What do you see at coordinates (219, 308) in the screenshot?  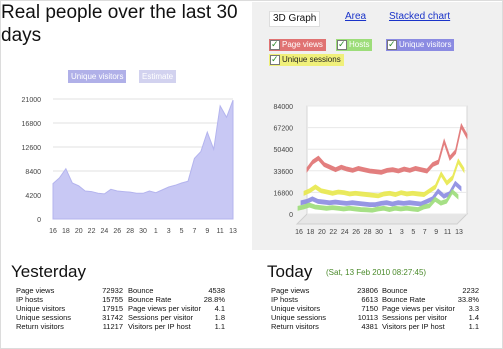 I see `stat-value: 4.1` at bounding box center [219, 308].